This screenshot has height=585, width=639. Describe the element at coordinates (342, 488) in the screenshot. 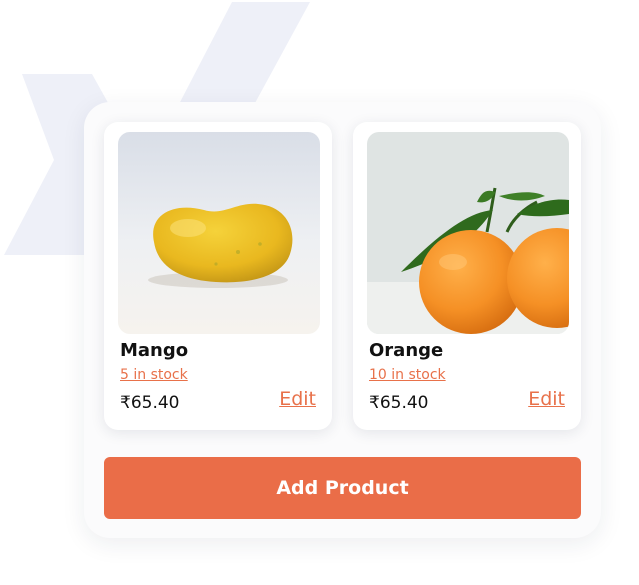

I see `add-product-button: Add Product` at that location.